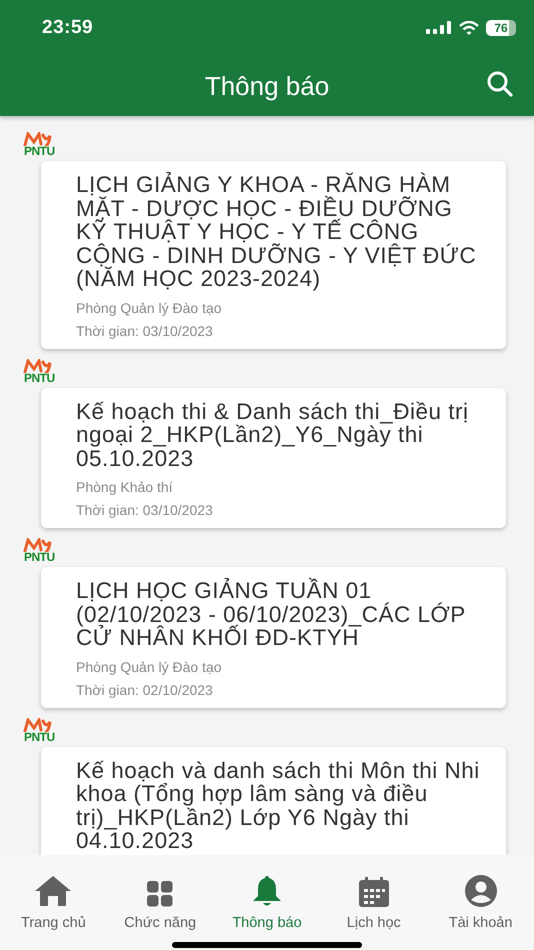  Describe the element at coordinates (501, 28) in the screenshot. I see `battery-indicator: 76` at that location.